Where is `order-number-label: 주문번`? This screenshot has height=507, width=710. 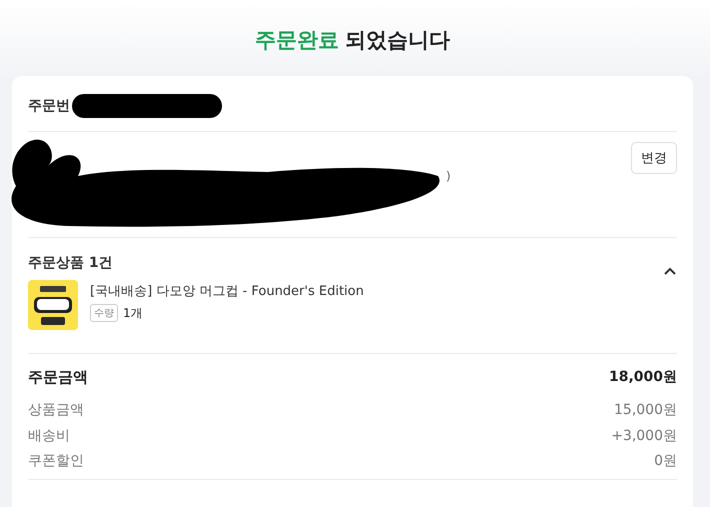
order-number-label: 주문번 is located at coordinates (49, 105).